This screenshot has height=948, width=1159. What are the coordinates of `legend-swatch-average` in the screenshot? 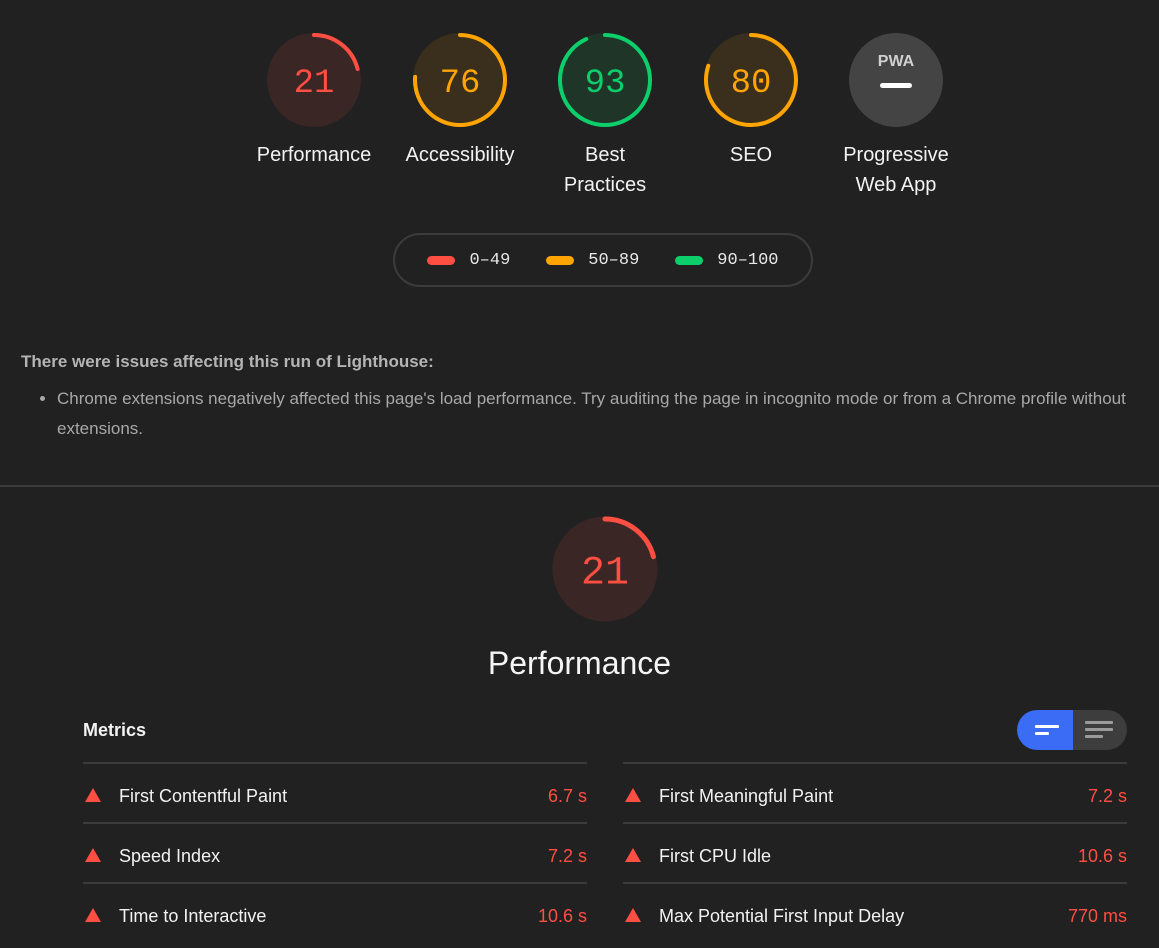 It's located at (560, 260).